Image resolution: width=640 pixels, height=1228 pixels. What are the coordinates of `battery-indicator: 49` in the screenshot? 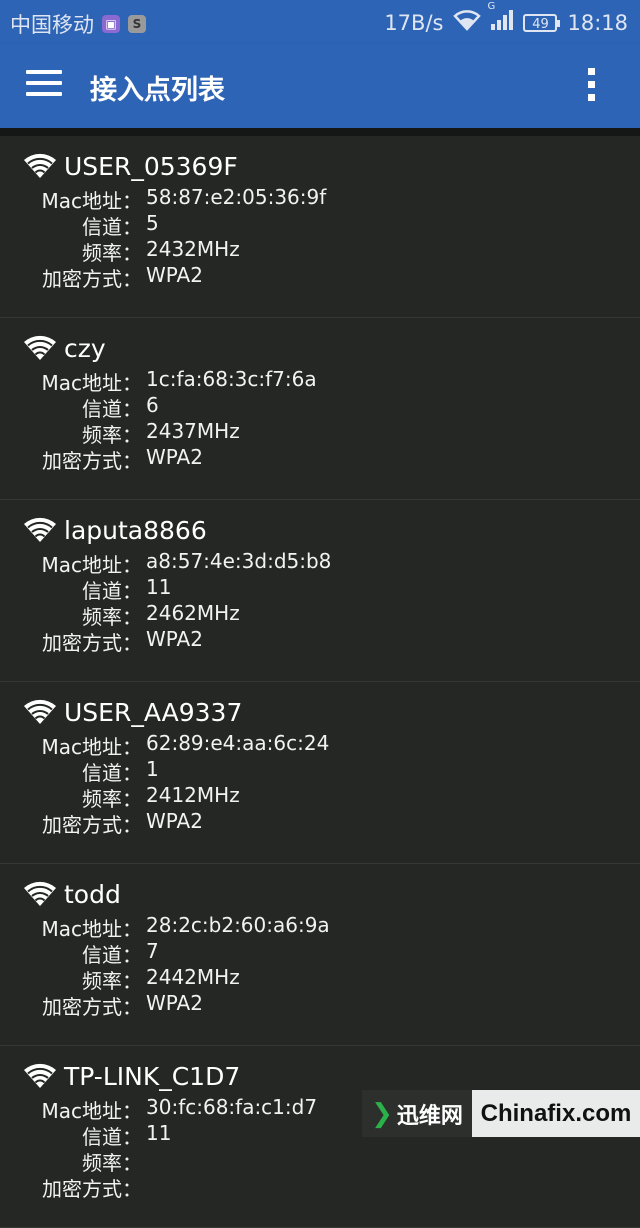 It's located at (542, 22).